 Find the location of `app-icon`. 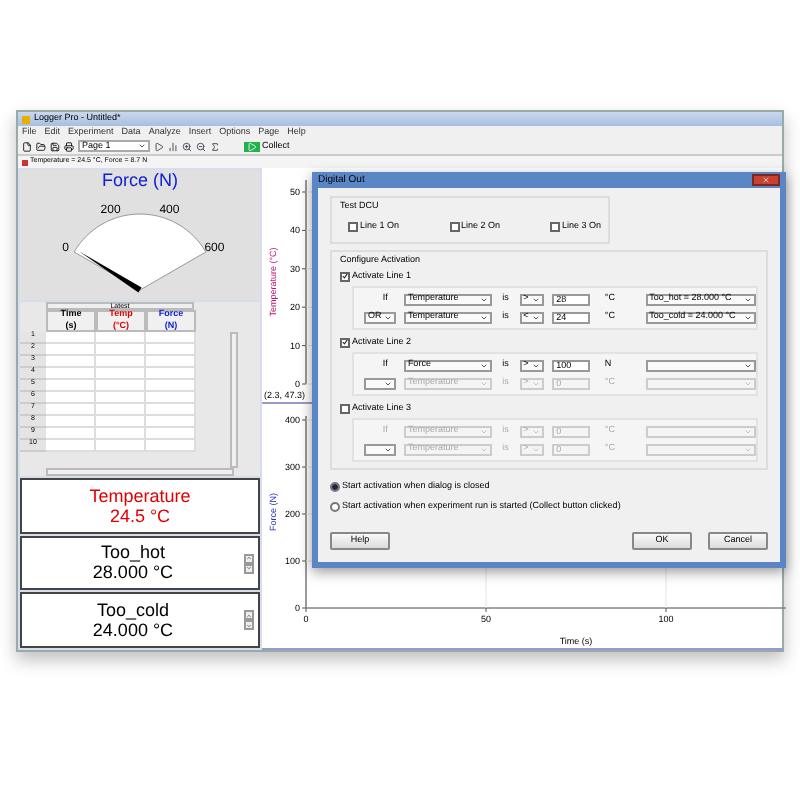

app-icon is located at coordinates (26, 119).